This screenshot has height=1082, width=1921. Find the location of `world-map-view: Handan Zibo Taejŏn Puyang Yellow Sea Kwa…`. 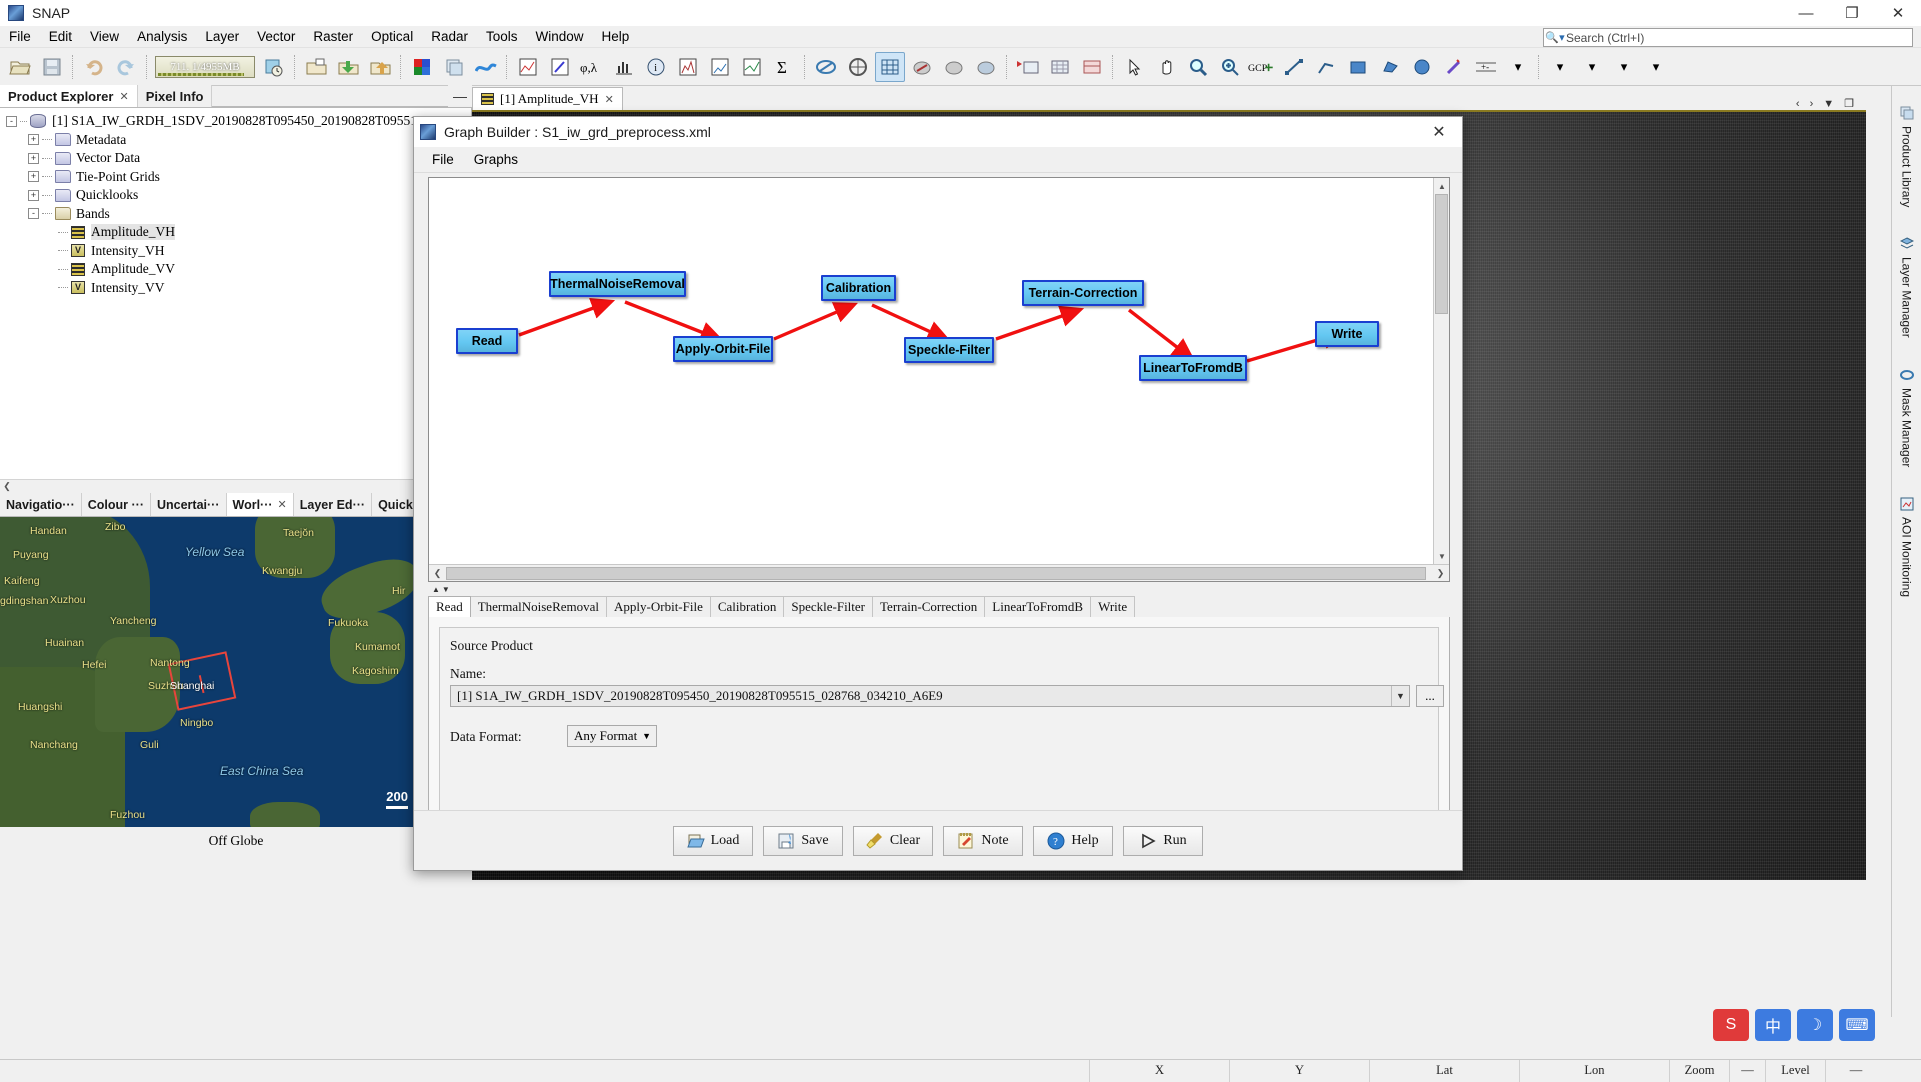

world-map-view: Handan Zibo Taejŏn Puyang Yellow Sea Kwa… is located at coordinates (207, 672).